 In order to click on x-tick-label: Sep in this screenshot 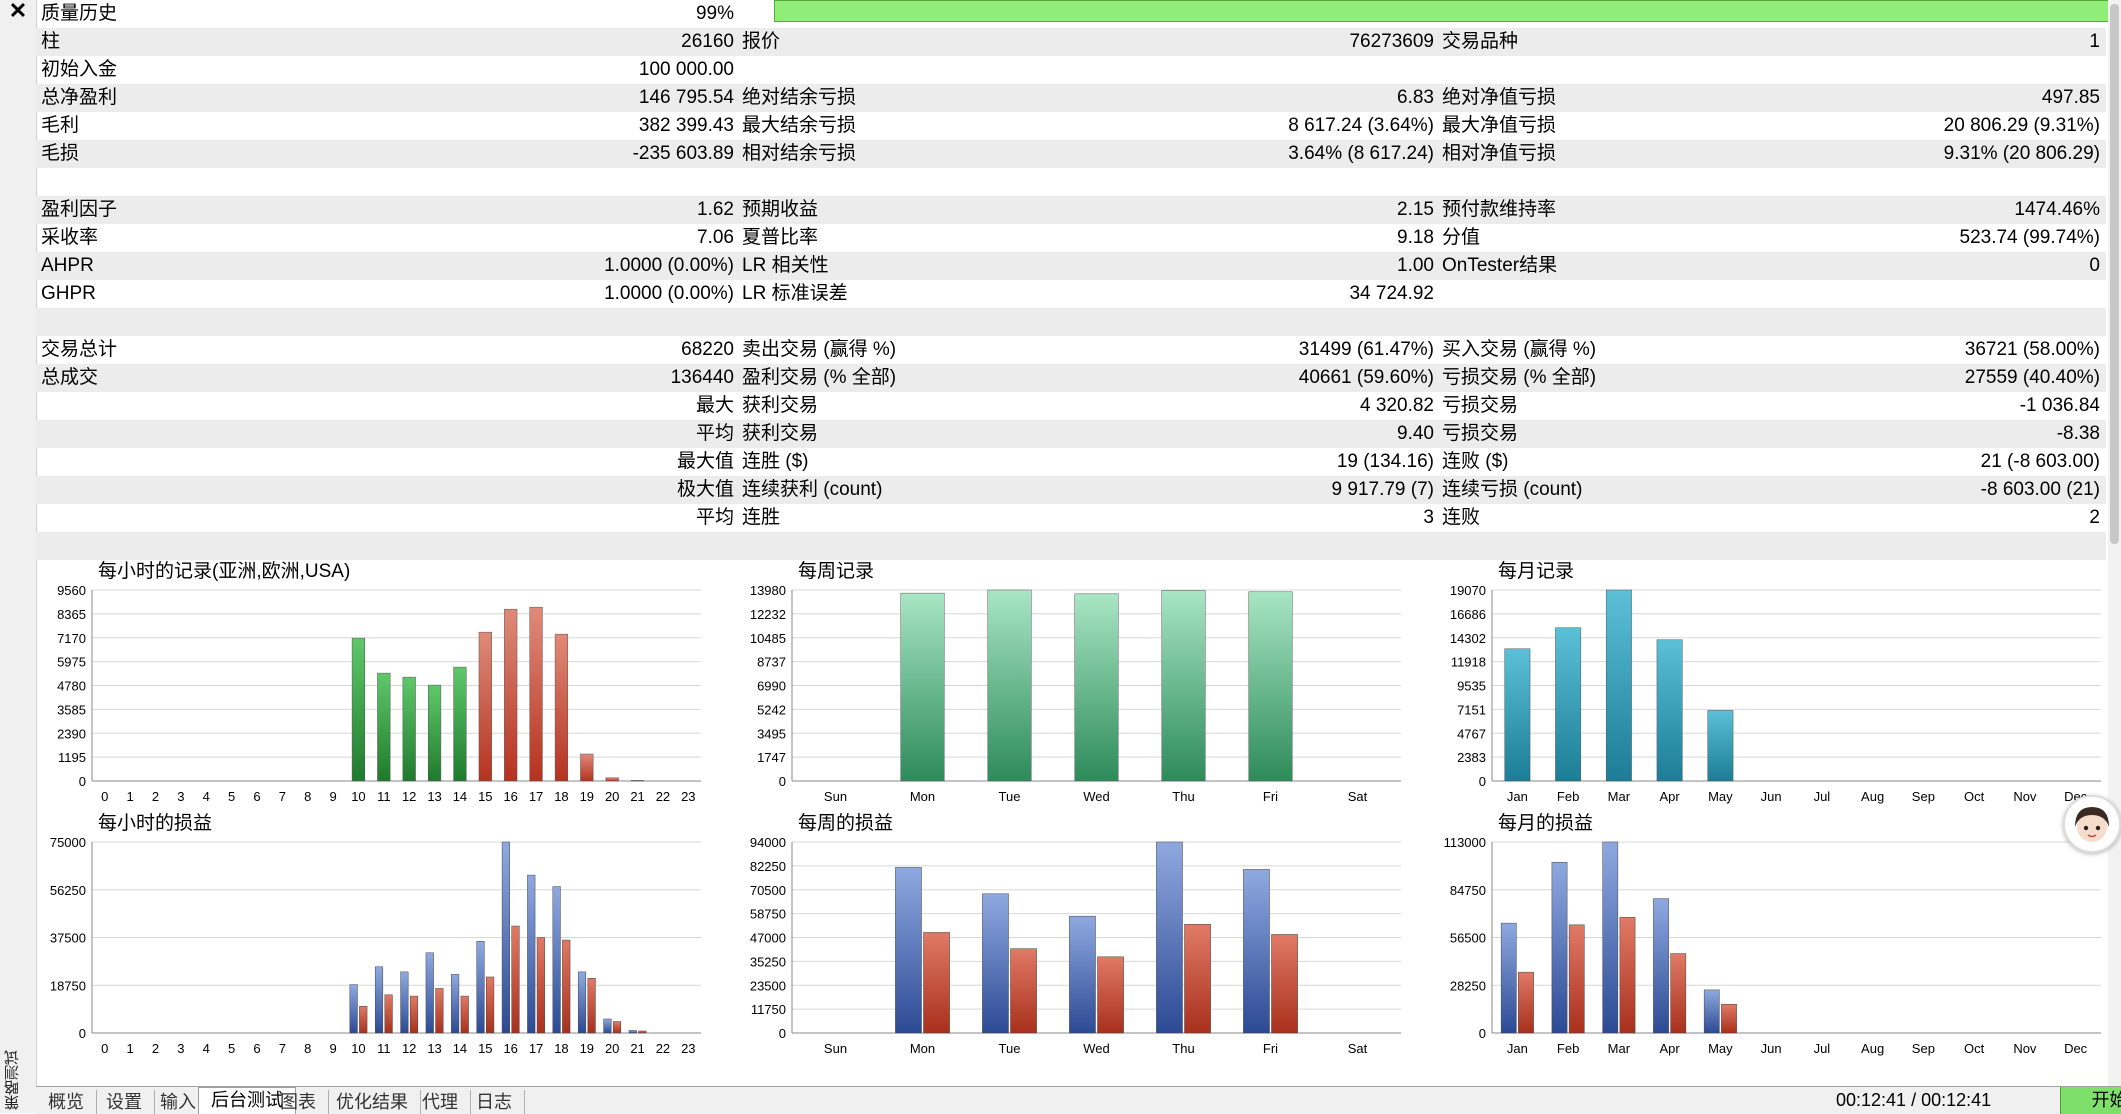, I will do `click(1923, 796)`.